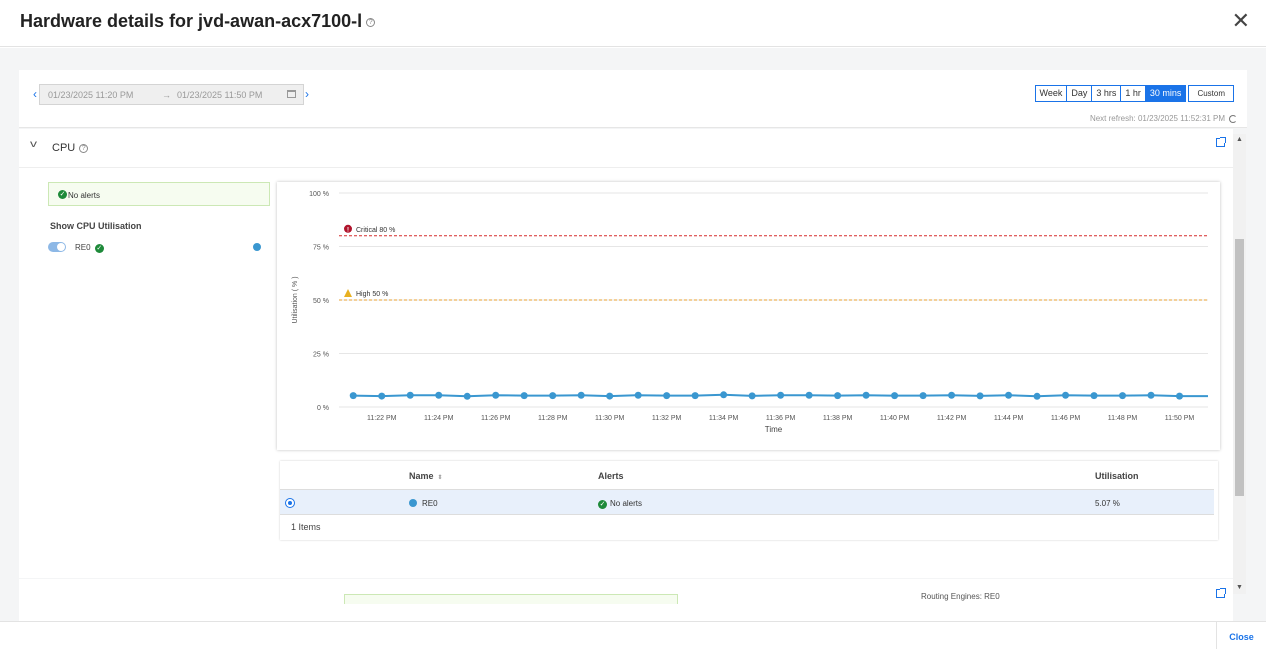 The image size is (1266, 649). What do you see at coordinates (611, 476) in the screenshot?
I see `header-alerts: Alerts` at bounding box center [611, 476].